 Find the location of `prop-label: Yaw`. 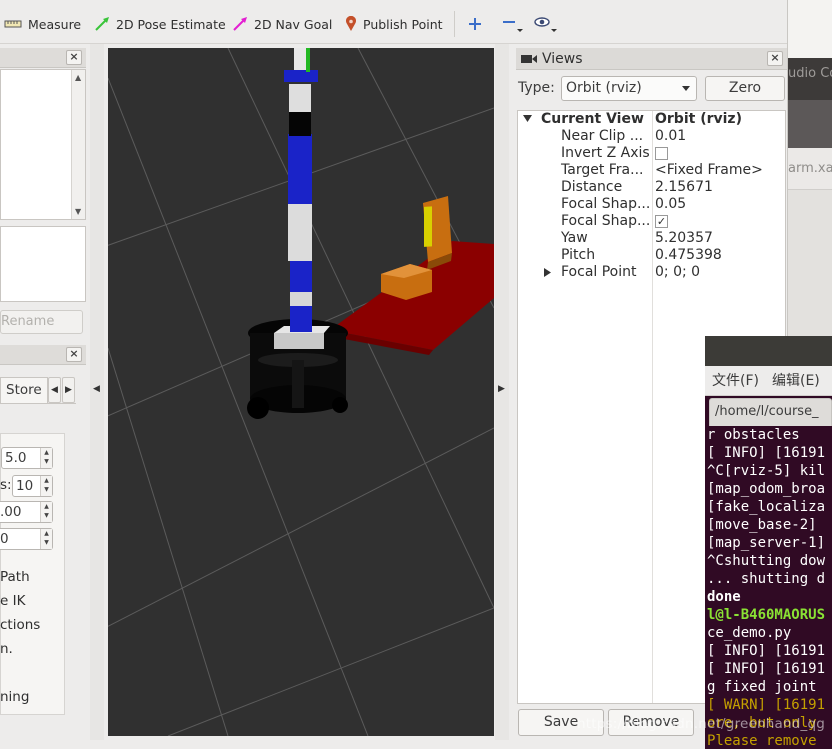

prop-label: Yaw is located at coordinates (574, 238).